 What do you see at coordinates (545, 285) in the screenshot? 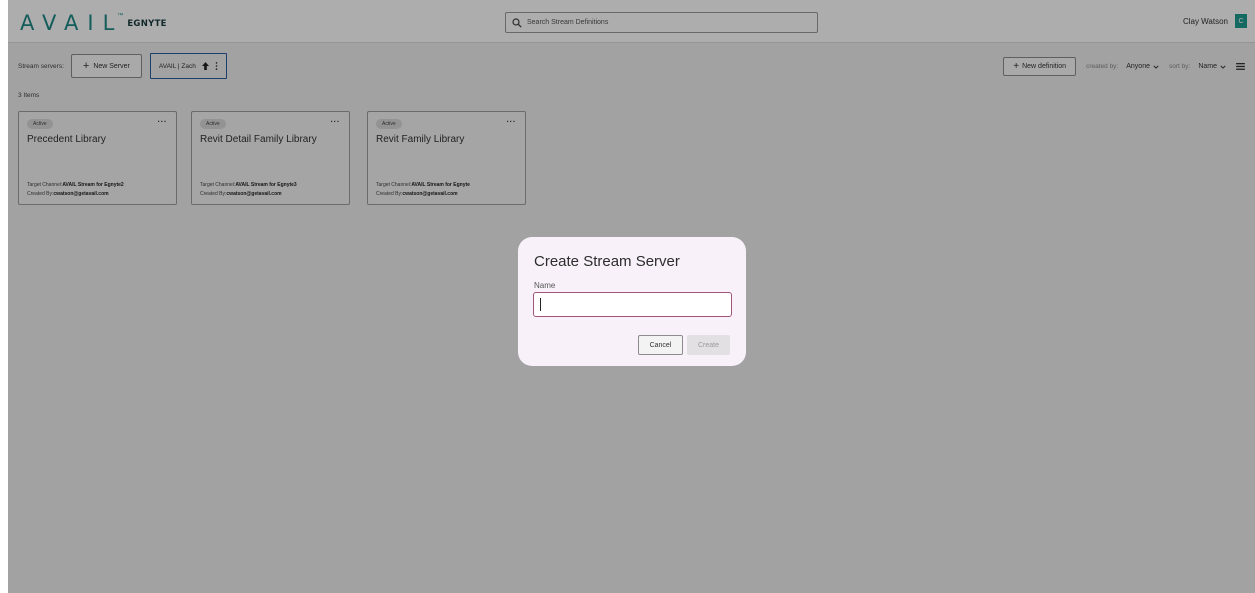
I see `name-field-label: Name` at bounding box center [545, 285].